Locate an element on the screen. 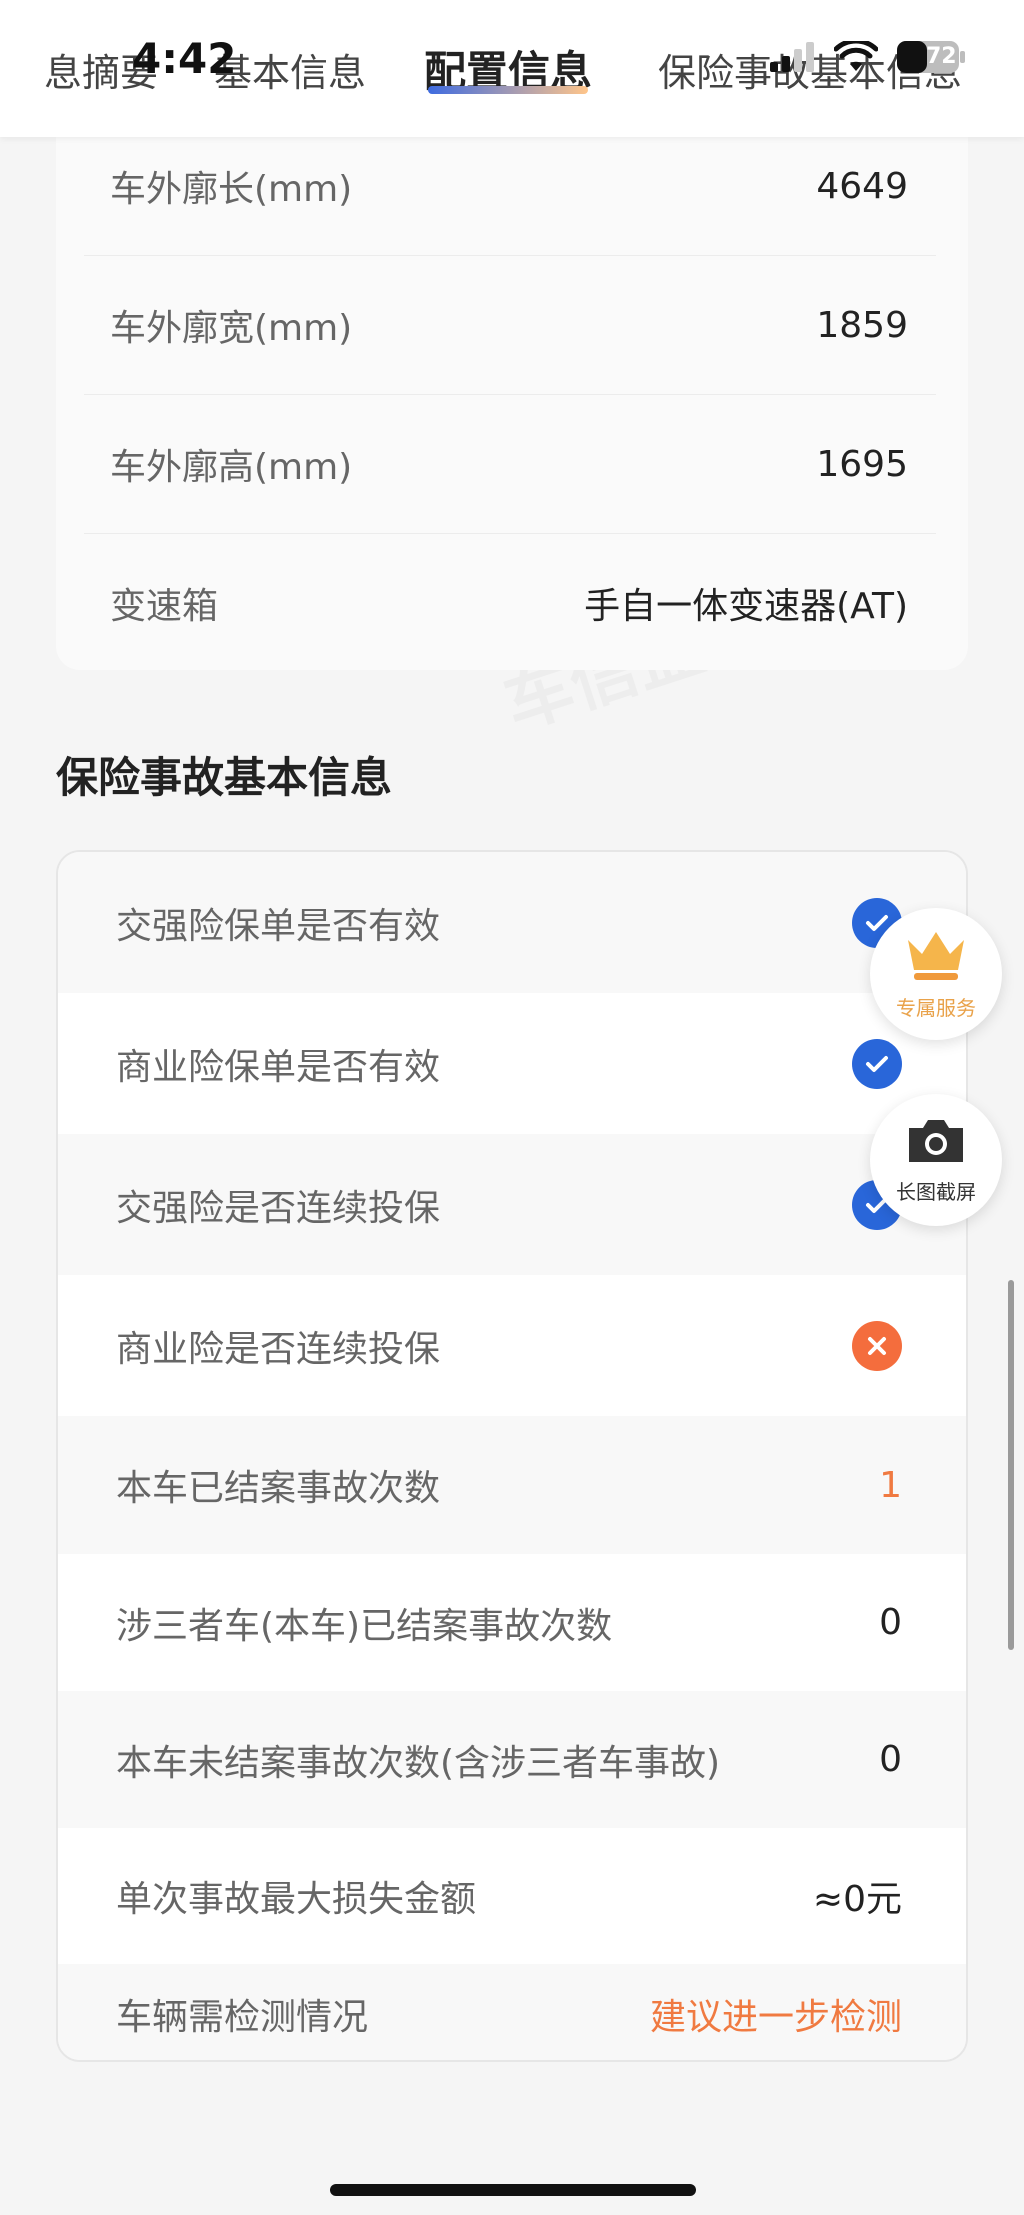  status-icons: 72 is located at coordinates (868, 57).